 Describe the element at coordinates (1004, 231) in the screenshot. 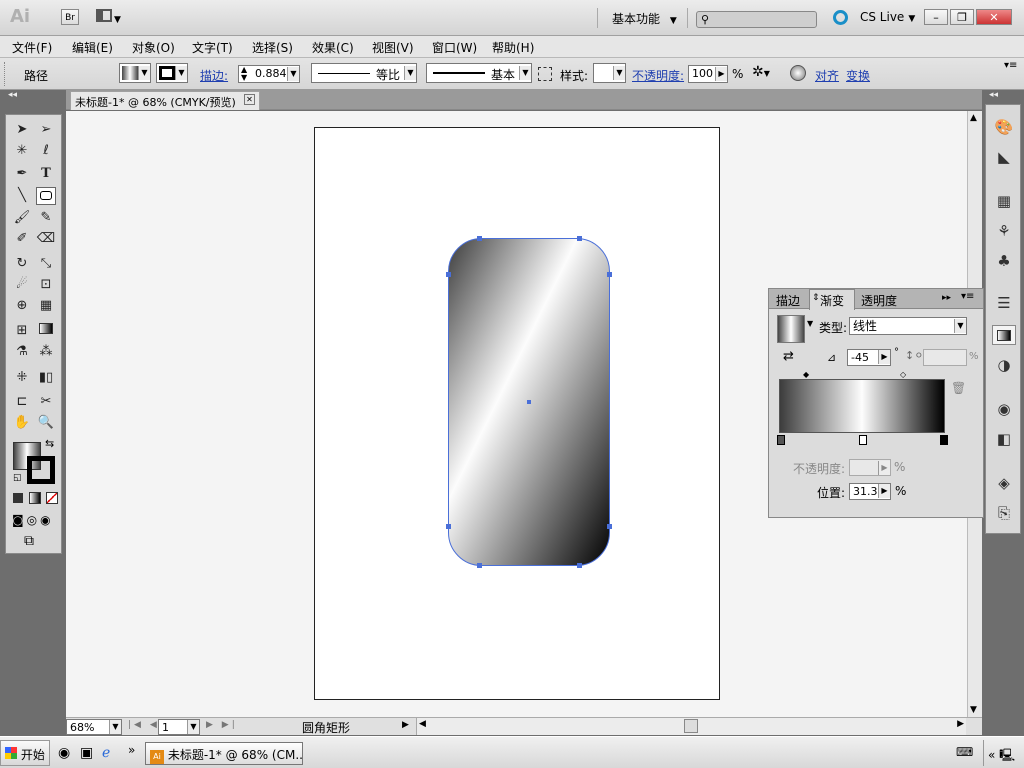

I see `brushes-icon: ⚘` at that location.